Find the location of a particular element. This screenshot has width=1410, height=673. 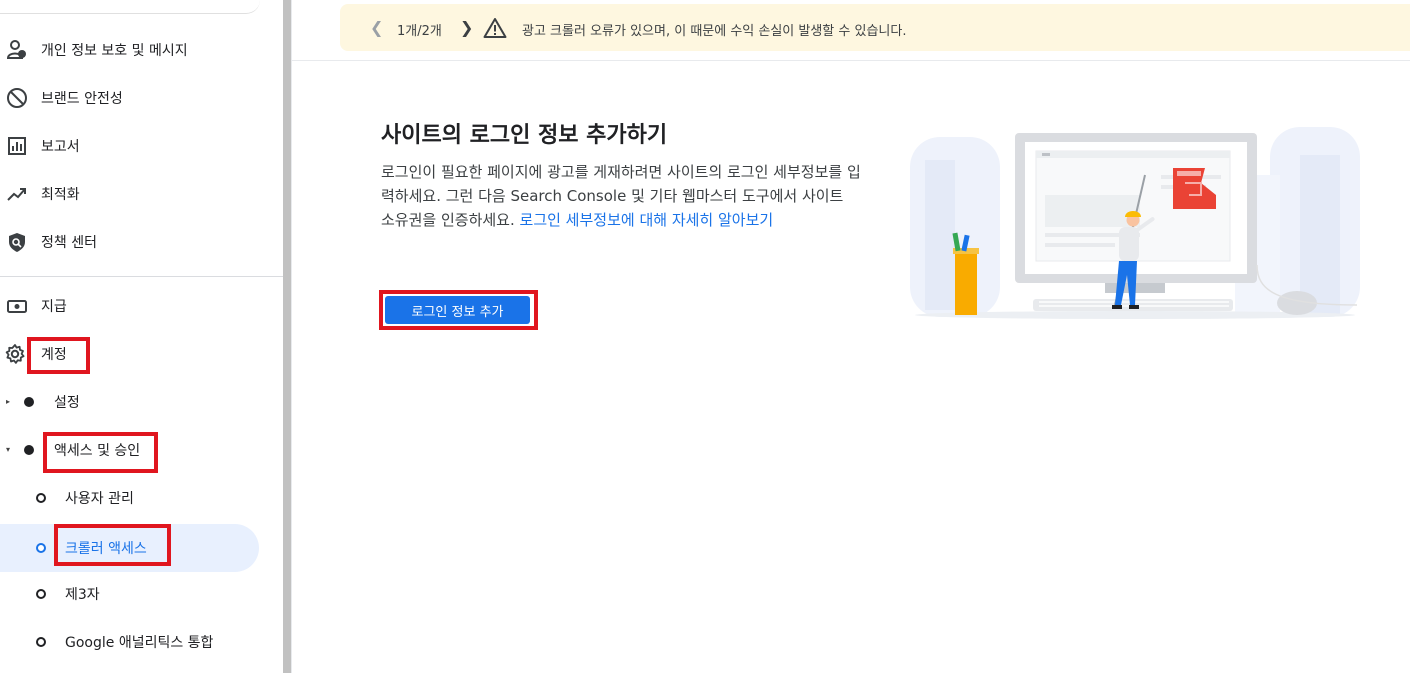

sidebar-item-label: 계정 is located at coordinates (54, 355).